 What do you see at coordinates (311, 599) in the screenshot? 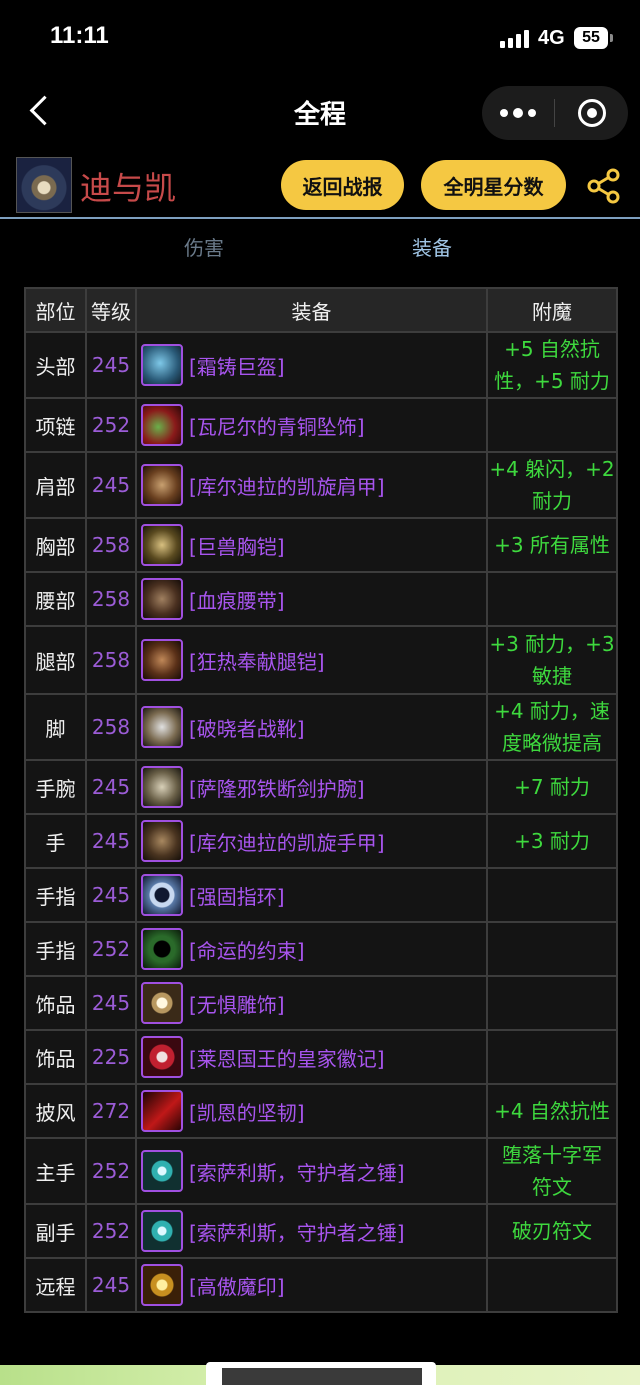
I see `item-cell: [血痕腰带]` at bounding box center [311, 599].